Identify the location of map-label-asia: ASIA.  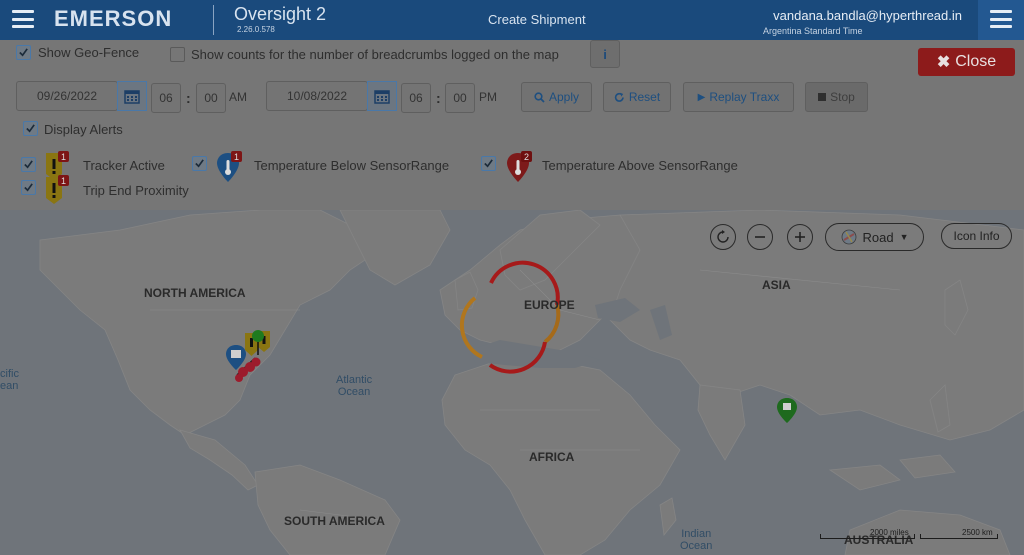
(776, 285).